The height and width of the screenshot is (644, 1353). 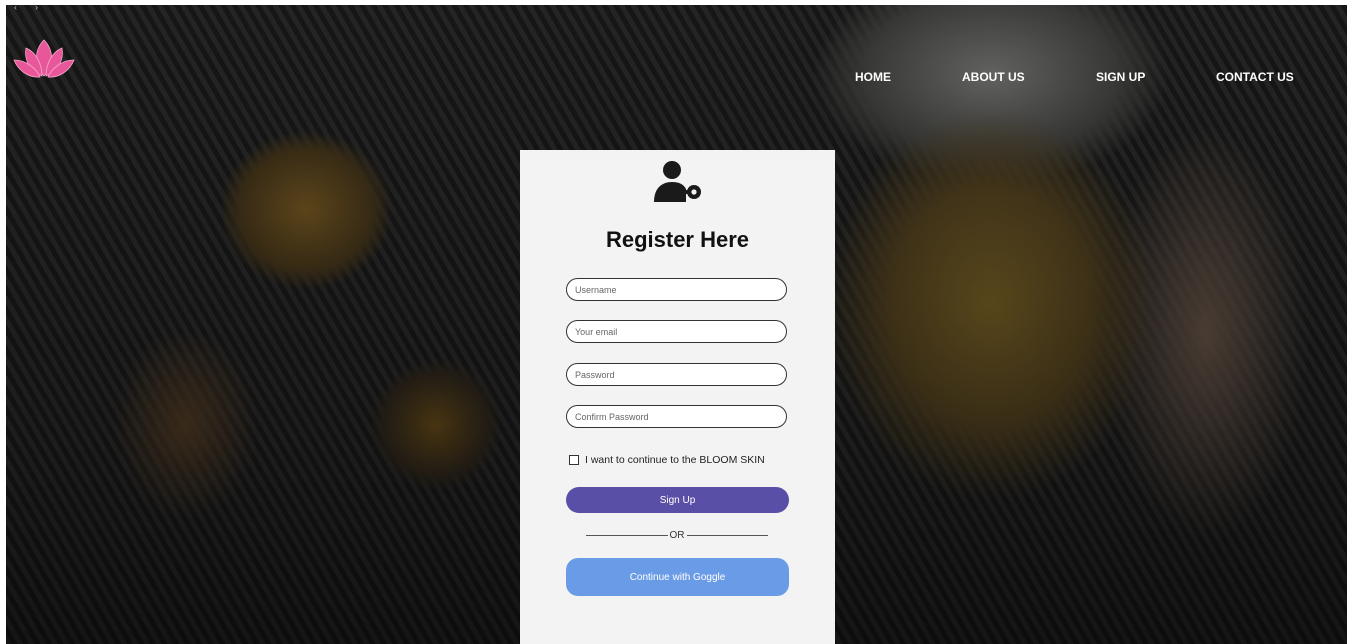 What do you see at coordinates (727, 535) in the screenshot?
I see `or-divider-line-right` at bounding box center [727, 535].